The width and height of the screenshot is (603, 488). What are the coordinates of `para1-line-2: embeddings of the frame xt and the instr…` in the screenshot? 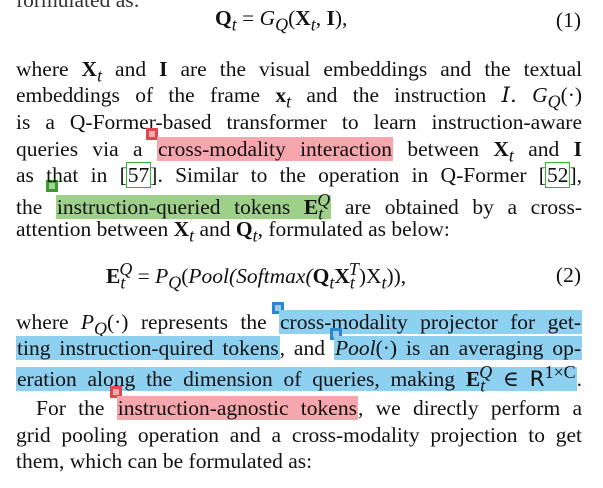 It's located at (299, 97).